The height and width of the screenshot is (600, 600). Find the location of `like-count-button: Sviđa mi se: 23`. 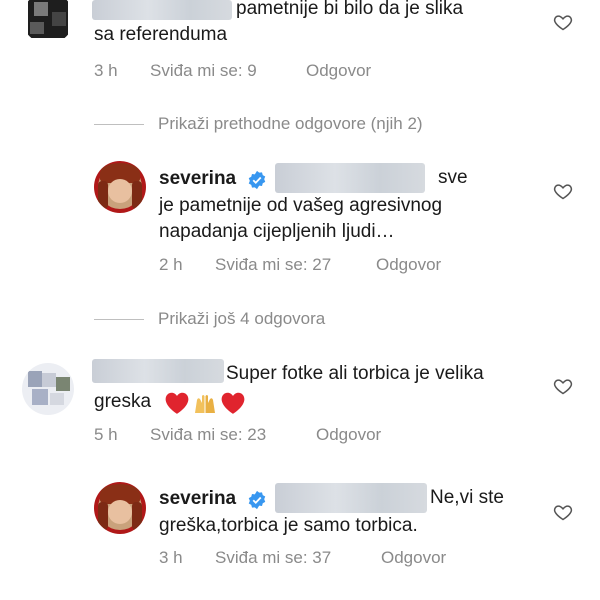

like-count-button: Sviđa mi se: 23 is located at coordinates (208, 435).